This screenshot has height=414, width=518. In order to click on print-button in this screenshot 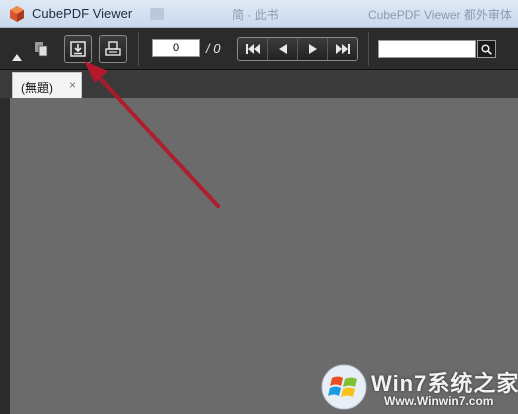, I will do `click(113, 49)`.